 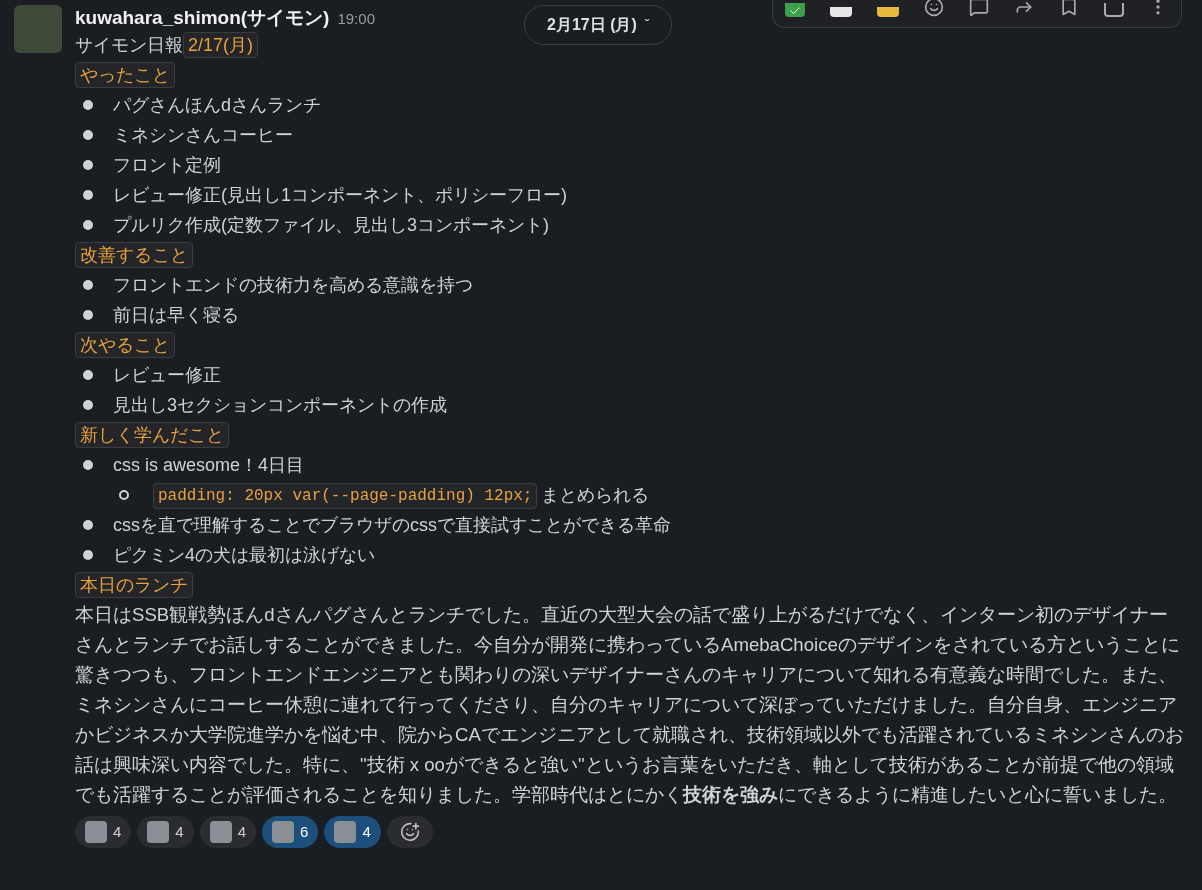 I want to click on highlighted-label: 2/17(月), so click(x=221, y=45).